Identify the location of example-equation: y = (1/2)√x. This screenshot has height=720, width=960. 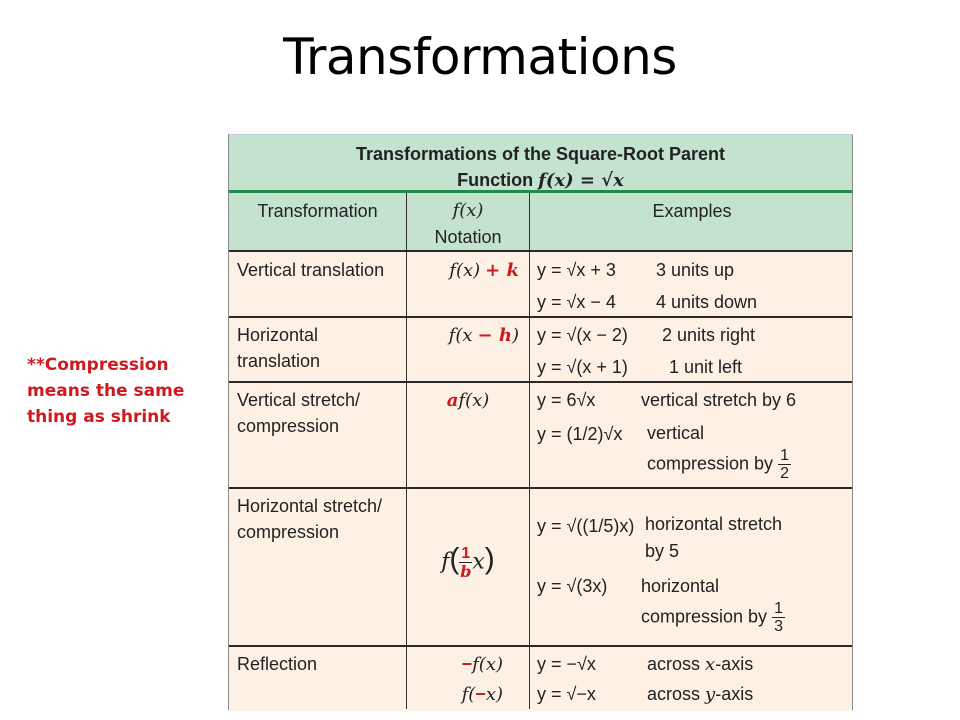
(580, 434).